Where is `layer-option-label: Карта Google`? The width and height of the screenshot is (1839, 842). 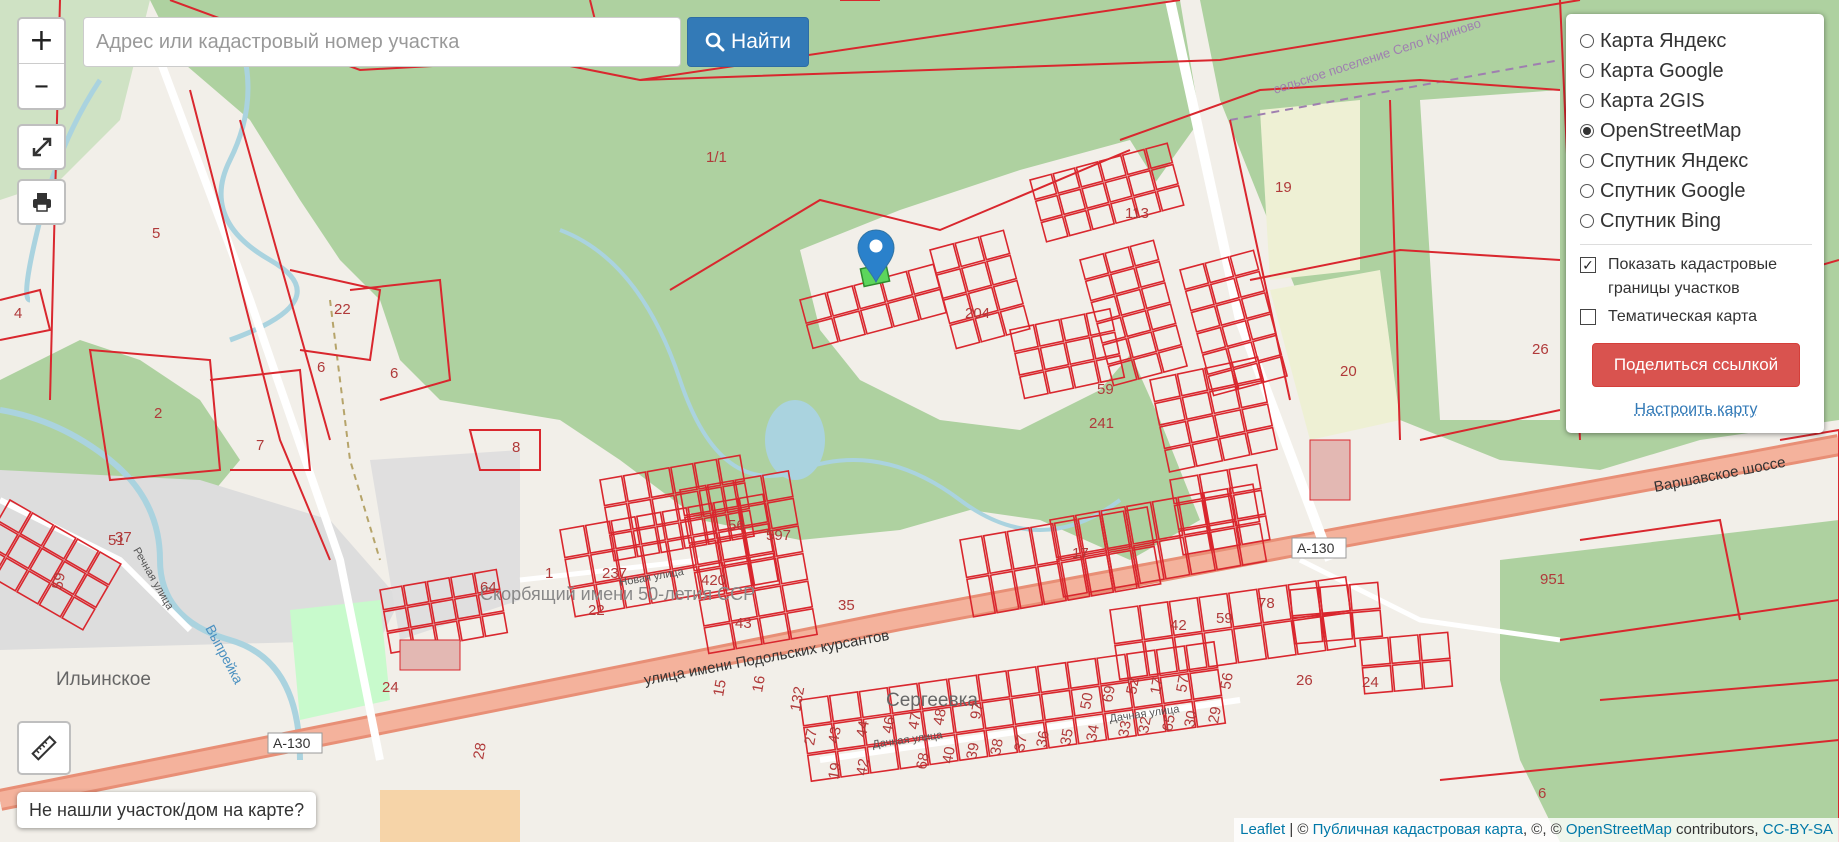 layer-option-label: Карта Google is located at coordinates (1662, 70).